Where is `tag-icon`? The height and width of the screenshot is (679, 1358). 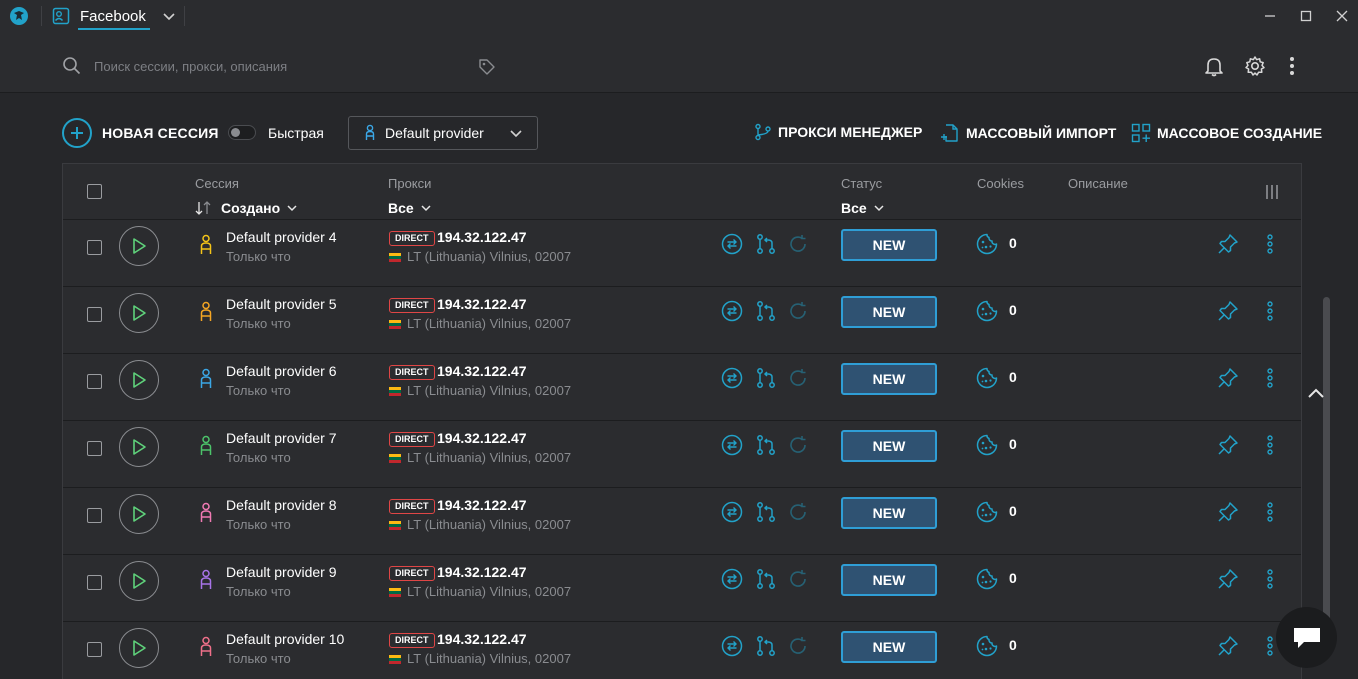 tag-icon is located at coordinates (487, 67).